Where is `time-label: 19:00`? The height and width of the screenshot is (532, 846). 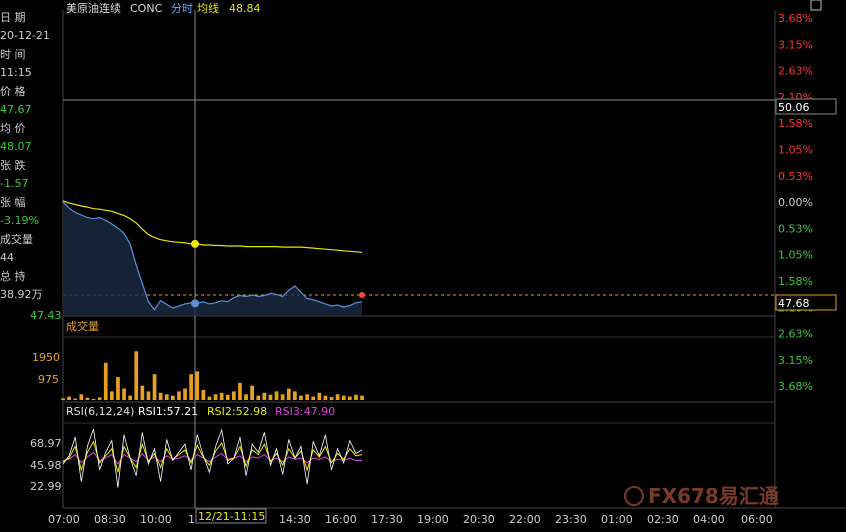
time-label: 19:00 is located at coordinates (433, 519).